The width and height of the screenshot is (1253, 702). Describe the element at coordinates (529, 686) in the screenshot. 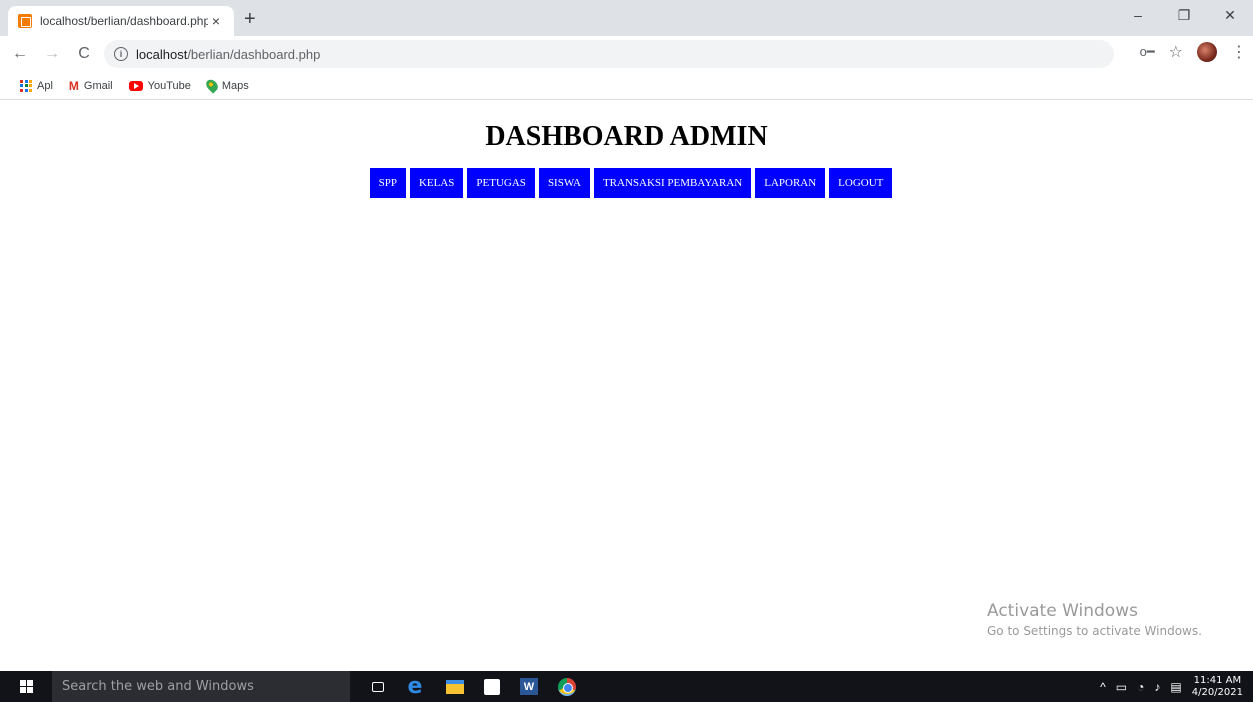

I see `word-icon: W` at that location.